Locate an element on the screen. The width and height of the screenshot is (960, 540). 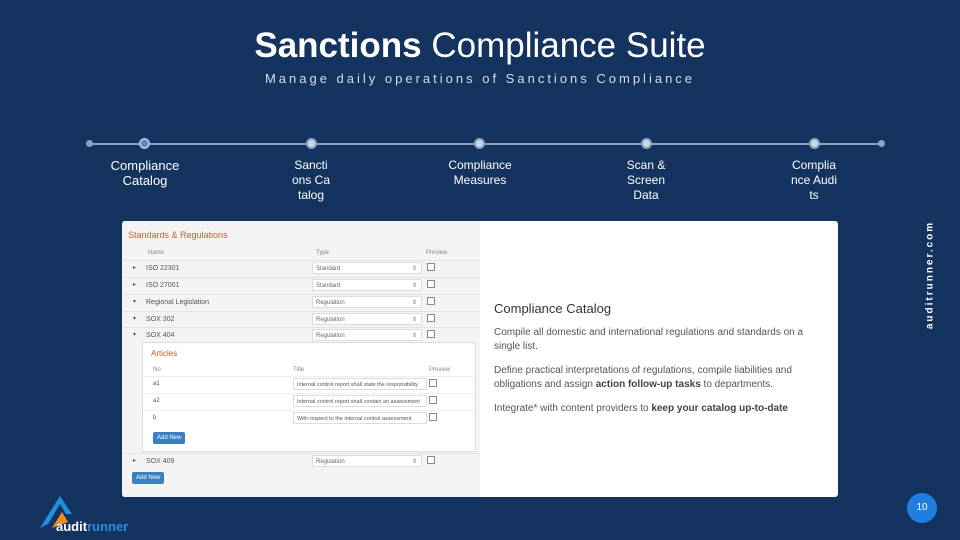
side-website-label: auditrunner.com is located at coordinates (930, 274).